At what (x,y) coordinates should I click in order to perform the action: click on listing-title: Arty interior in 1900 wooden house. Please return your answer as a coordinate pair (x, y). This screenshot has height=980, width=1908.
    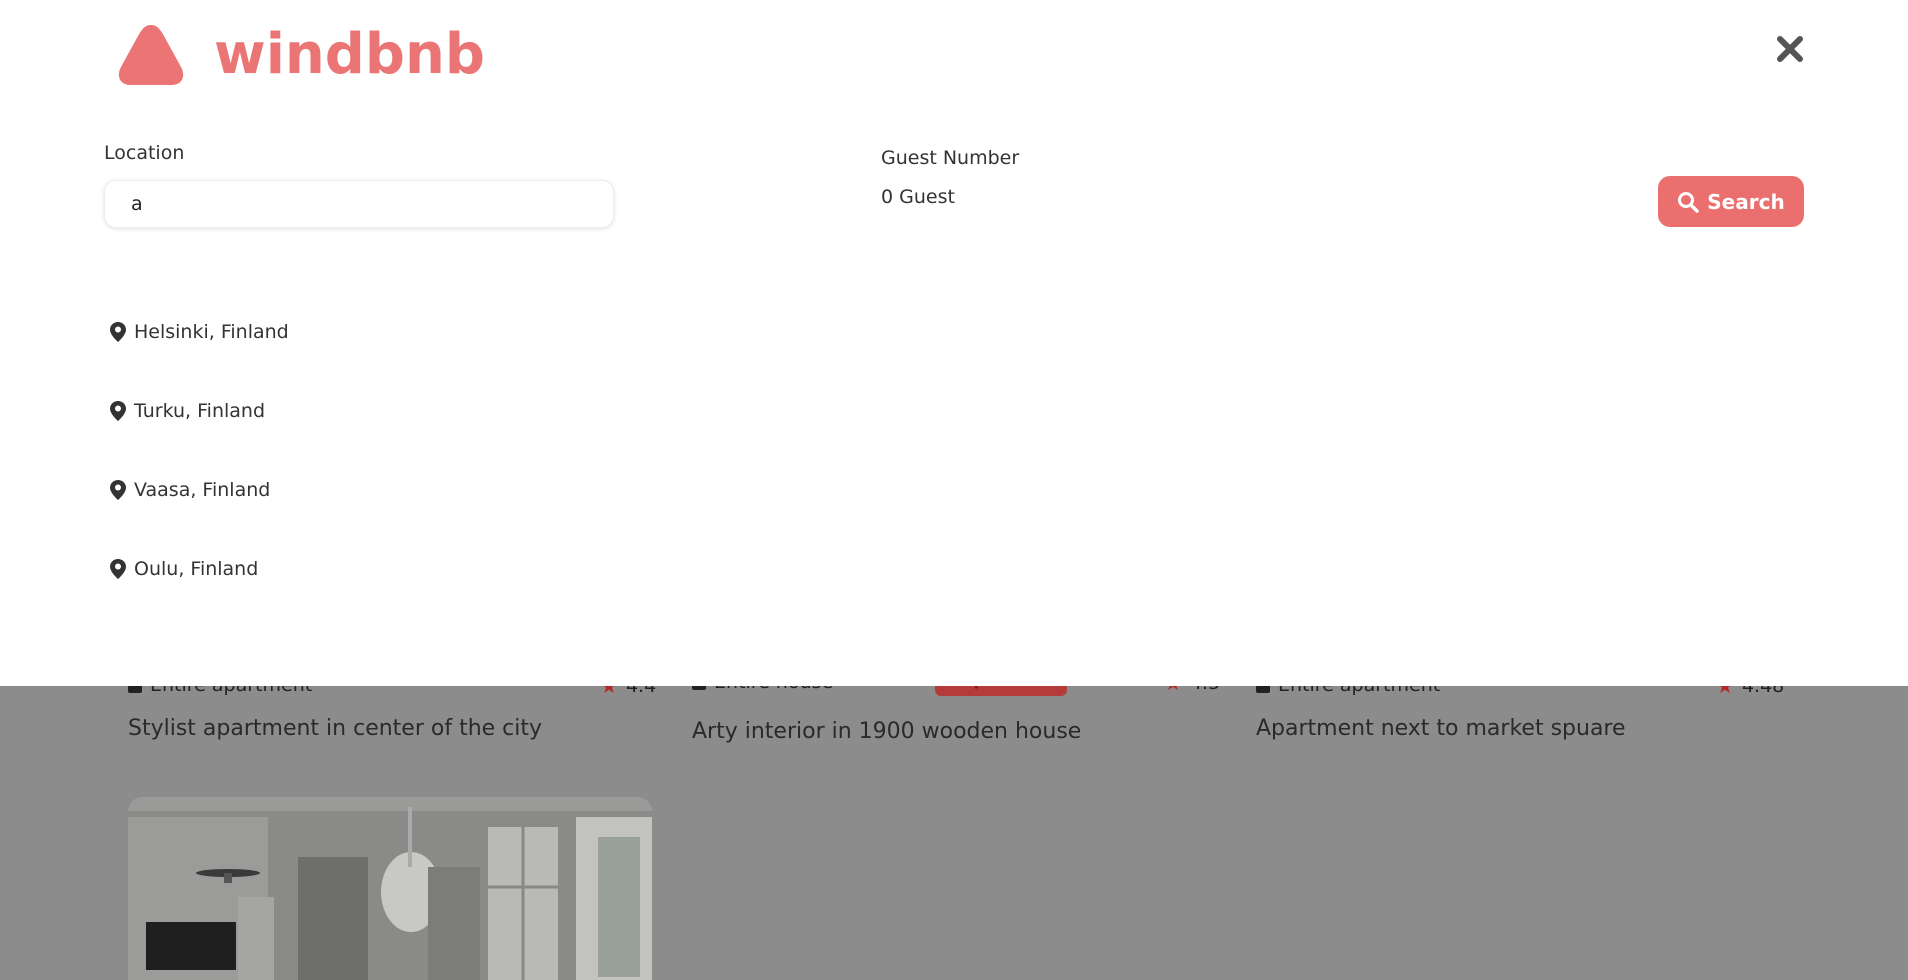
    Looking at the image, I should click on (886, 731).